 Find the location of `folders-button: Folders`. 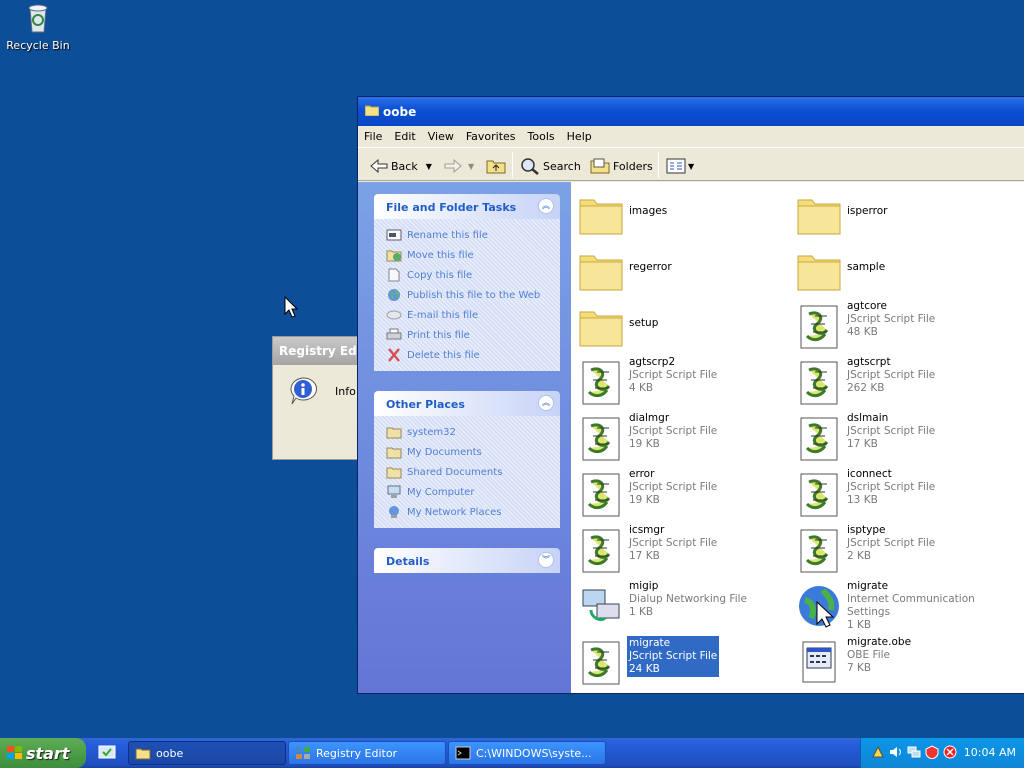

folders-button: Folders is located at coordinates (621, 166).